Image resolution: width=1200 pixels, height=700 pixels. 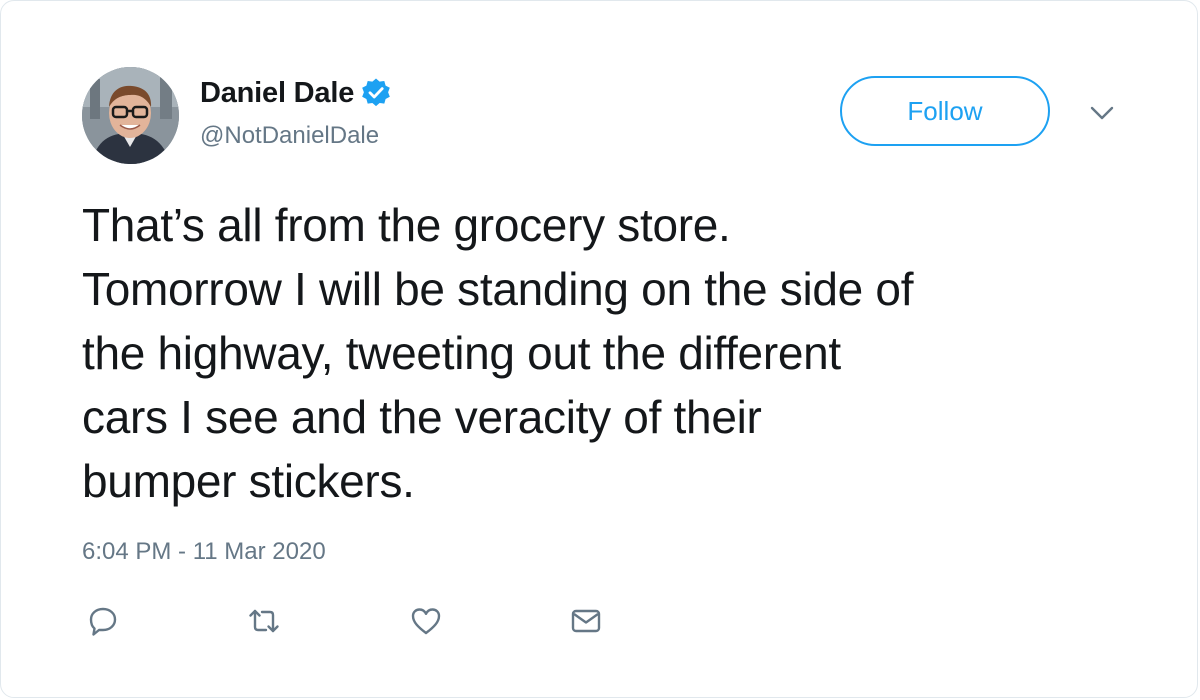 What do you see at coordinates (376, 93) in the screenshot?
I see `verified-badge-icon` at bounding box center [376, 93].